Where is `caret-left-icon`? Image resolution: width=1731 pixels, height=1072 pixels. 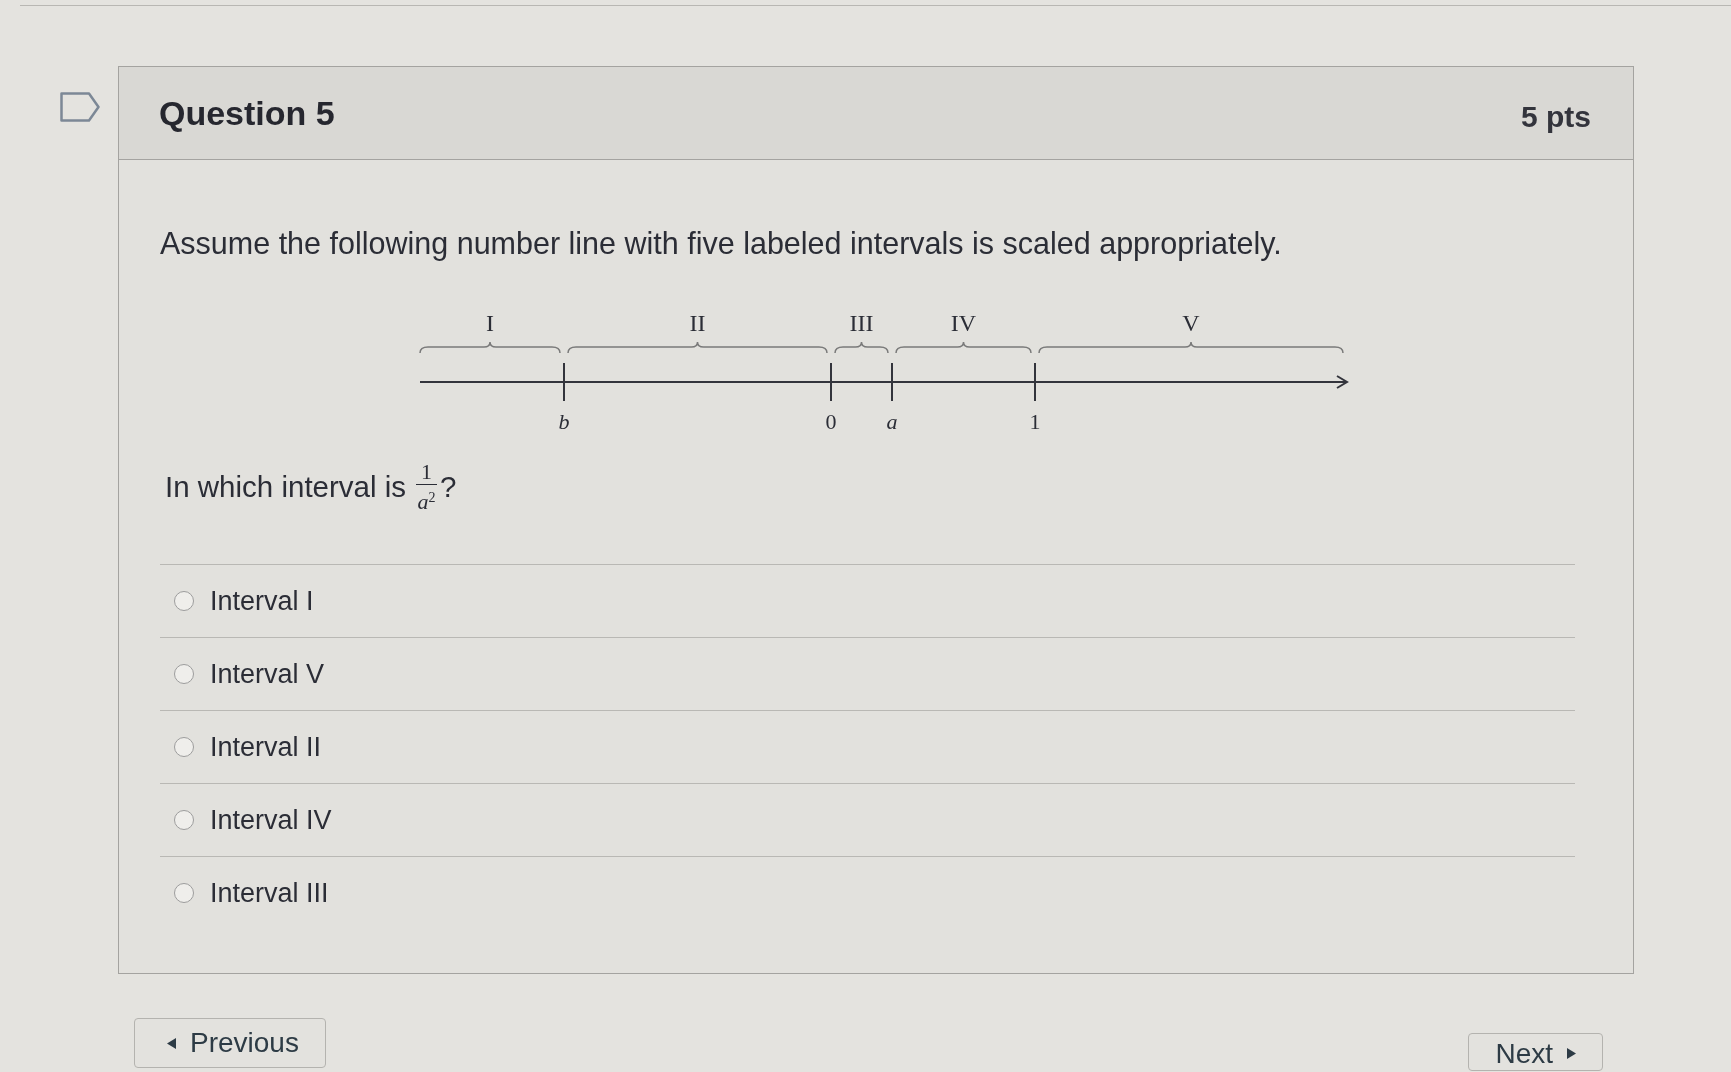
caret-left-icon is located at coordinates (171, 1043).